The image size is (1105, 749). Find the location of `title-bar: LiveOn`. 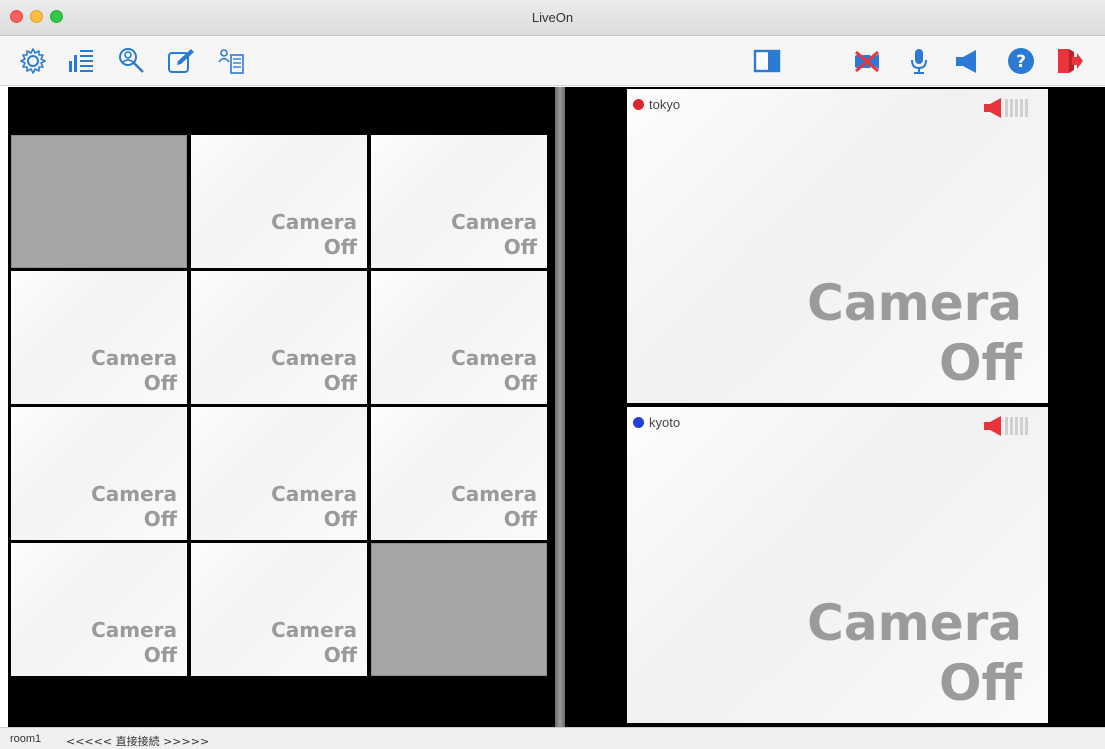

title-bar: LiveOn is located at coordinates (552, 18).